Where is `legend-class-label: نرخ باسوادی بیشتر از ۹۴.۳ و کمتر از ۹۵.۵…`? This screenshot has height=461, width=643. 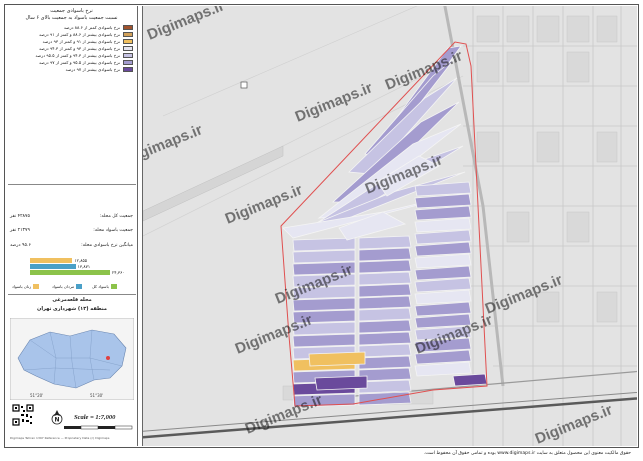 legend-class-label: نرخ باسوادی بیشتر از ۹۴.۳ و کمتر از ۹۵.۵… is located at coordinates (77, 55).